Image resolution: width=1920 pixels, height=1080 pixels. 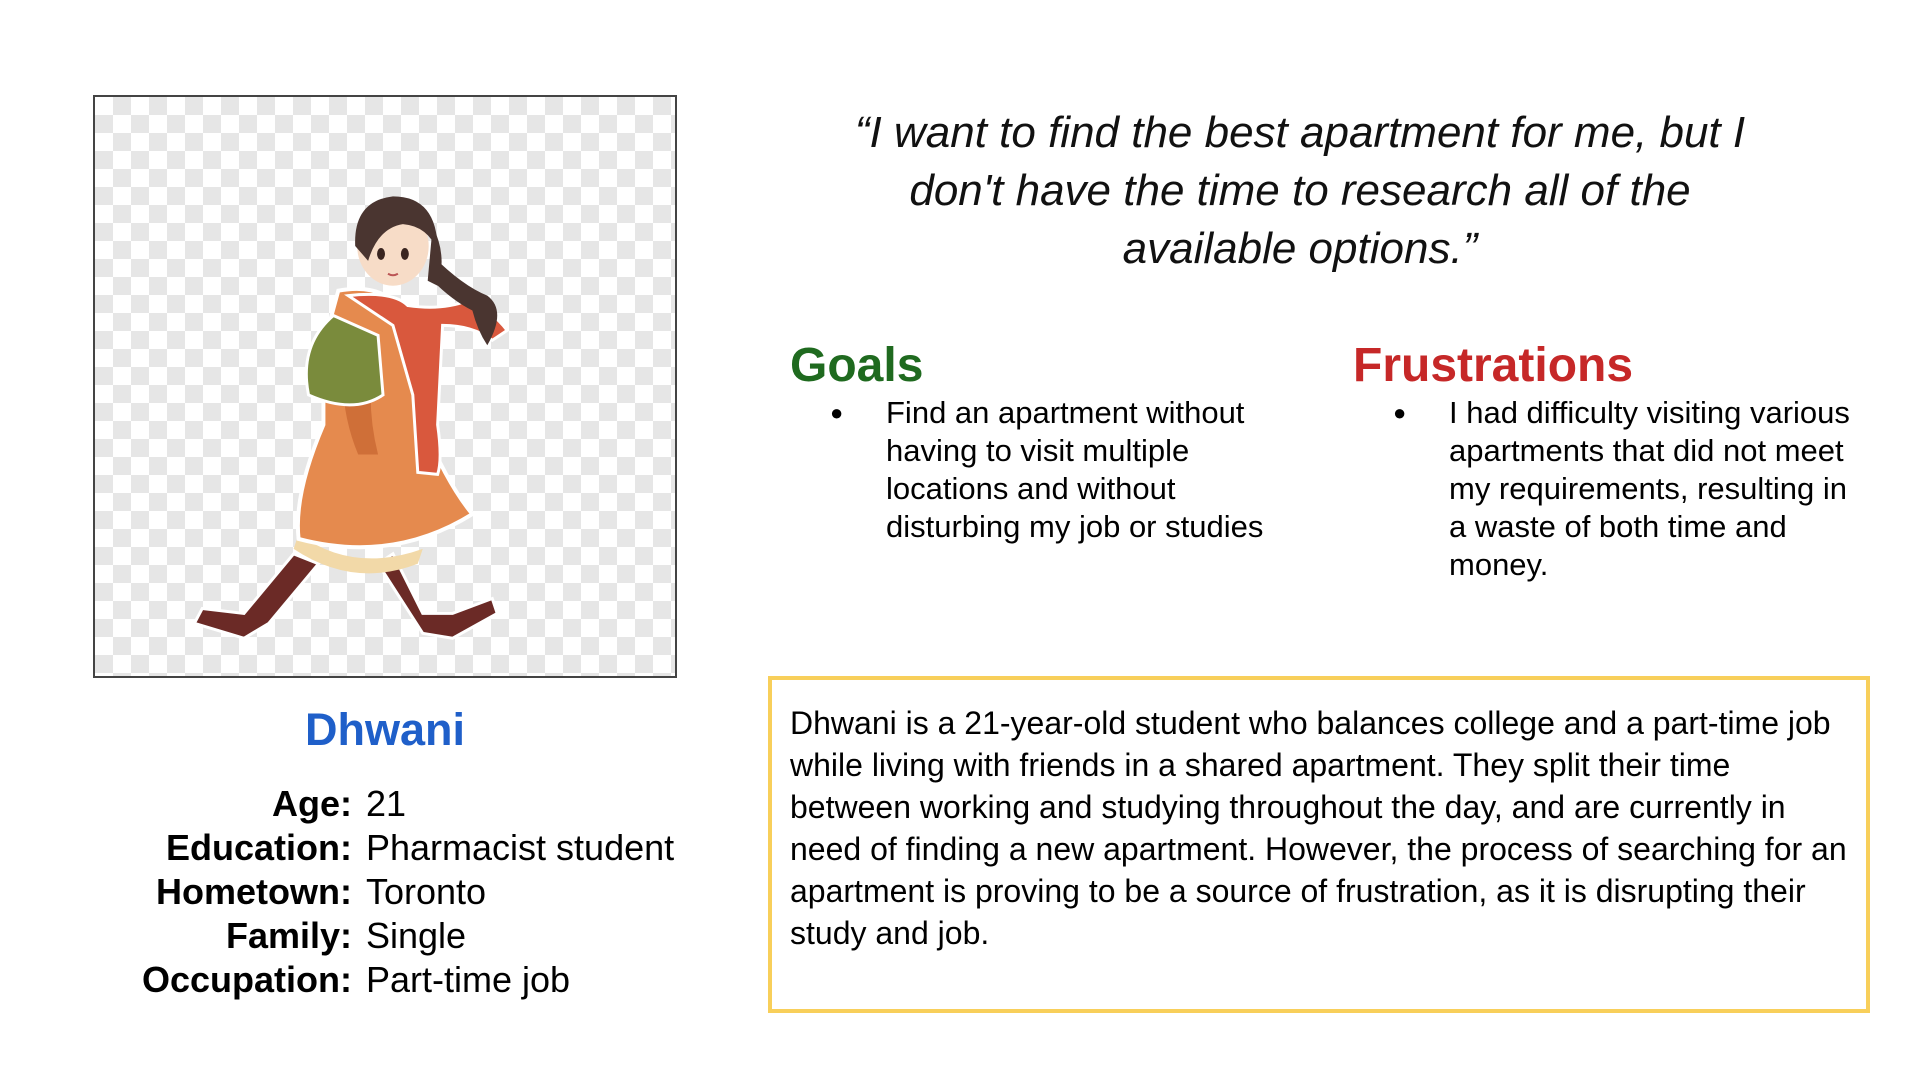 I want to click on detail-label: Hometown:, so click(x=254, y=891).